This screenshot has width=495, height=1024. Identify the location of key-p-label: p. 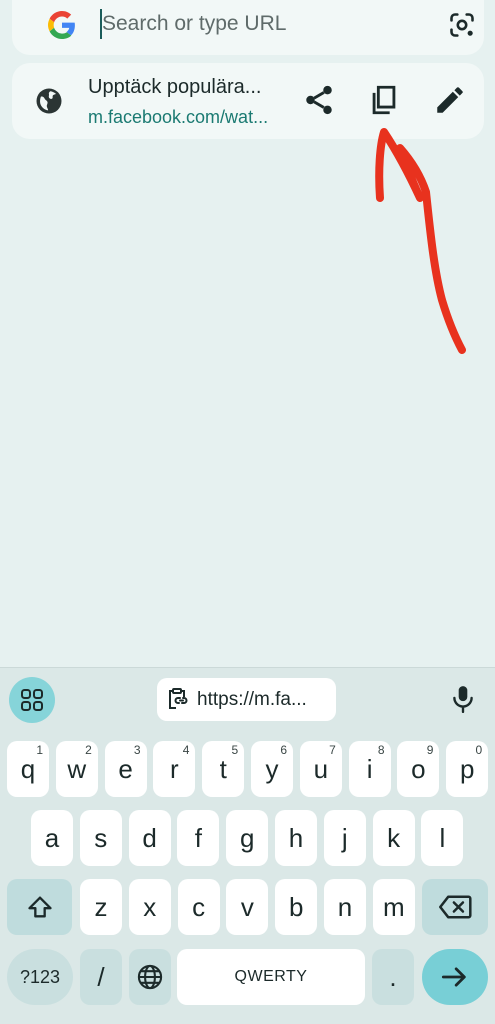
(467, 769).